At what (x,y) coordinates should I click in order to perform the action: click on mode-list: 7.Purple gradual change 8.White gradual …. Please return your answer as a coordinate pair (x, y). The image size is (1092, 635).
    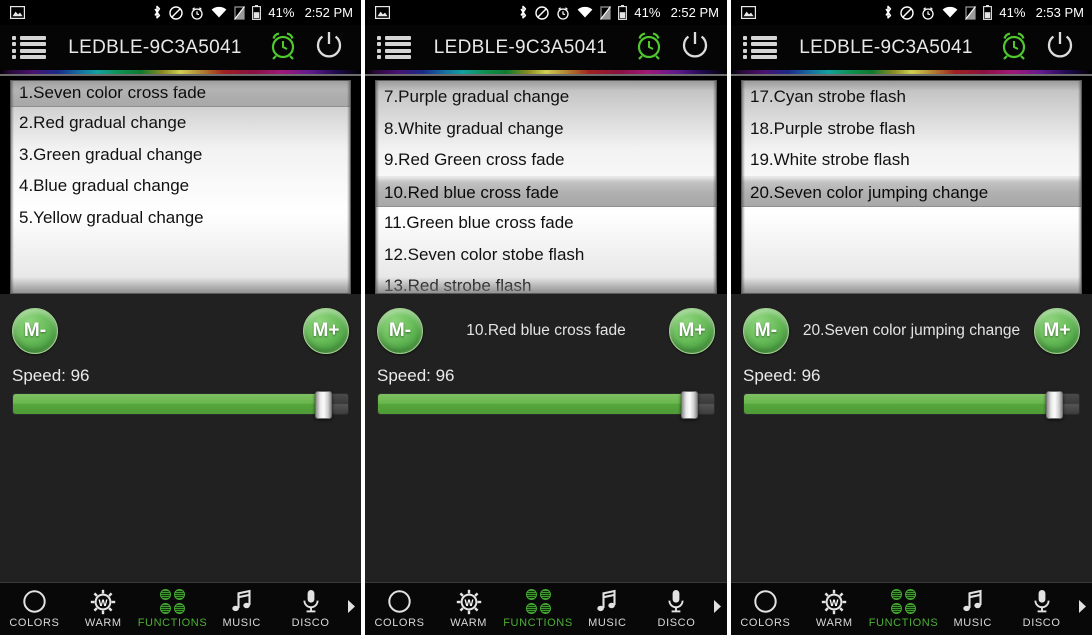
    Looking at the image, I should click on (546, 187).